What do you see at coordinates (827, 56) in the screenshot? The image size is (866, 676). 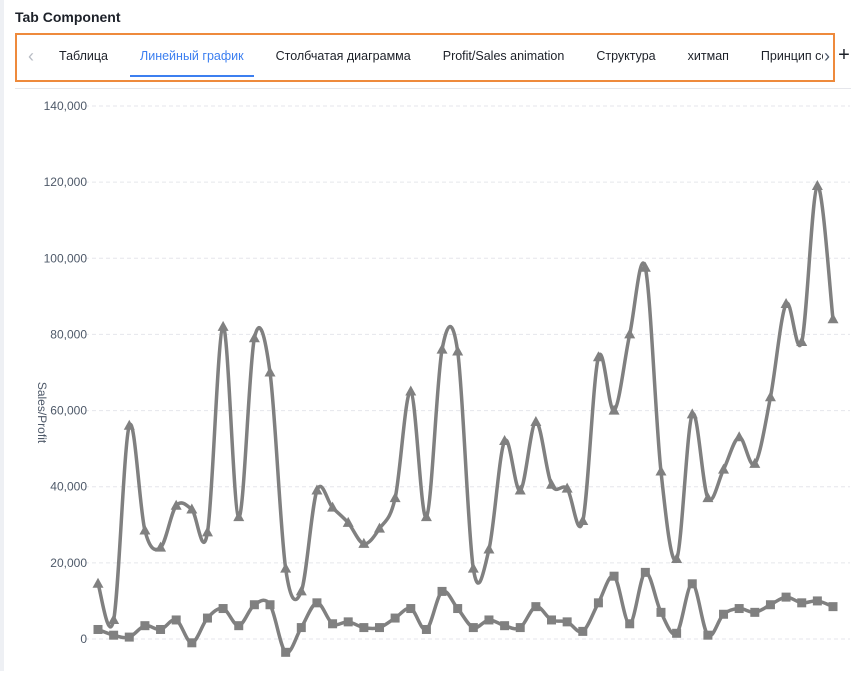 I see `chevron-right-icon: ›` at bounding box center [827, 56].